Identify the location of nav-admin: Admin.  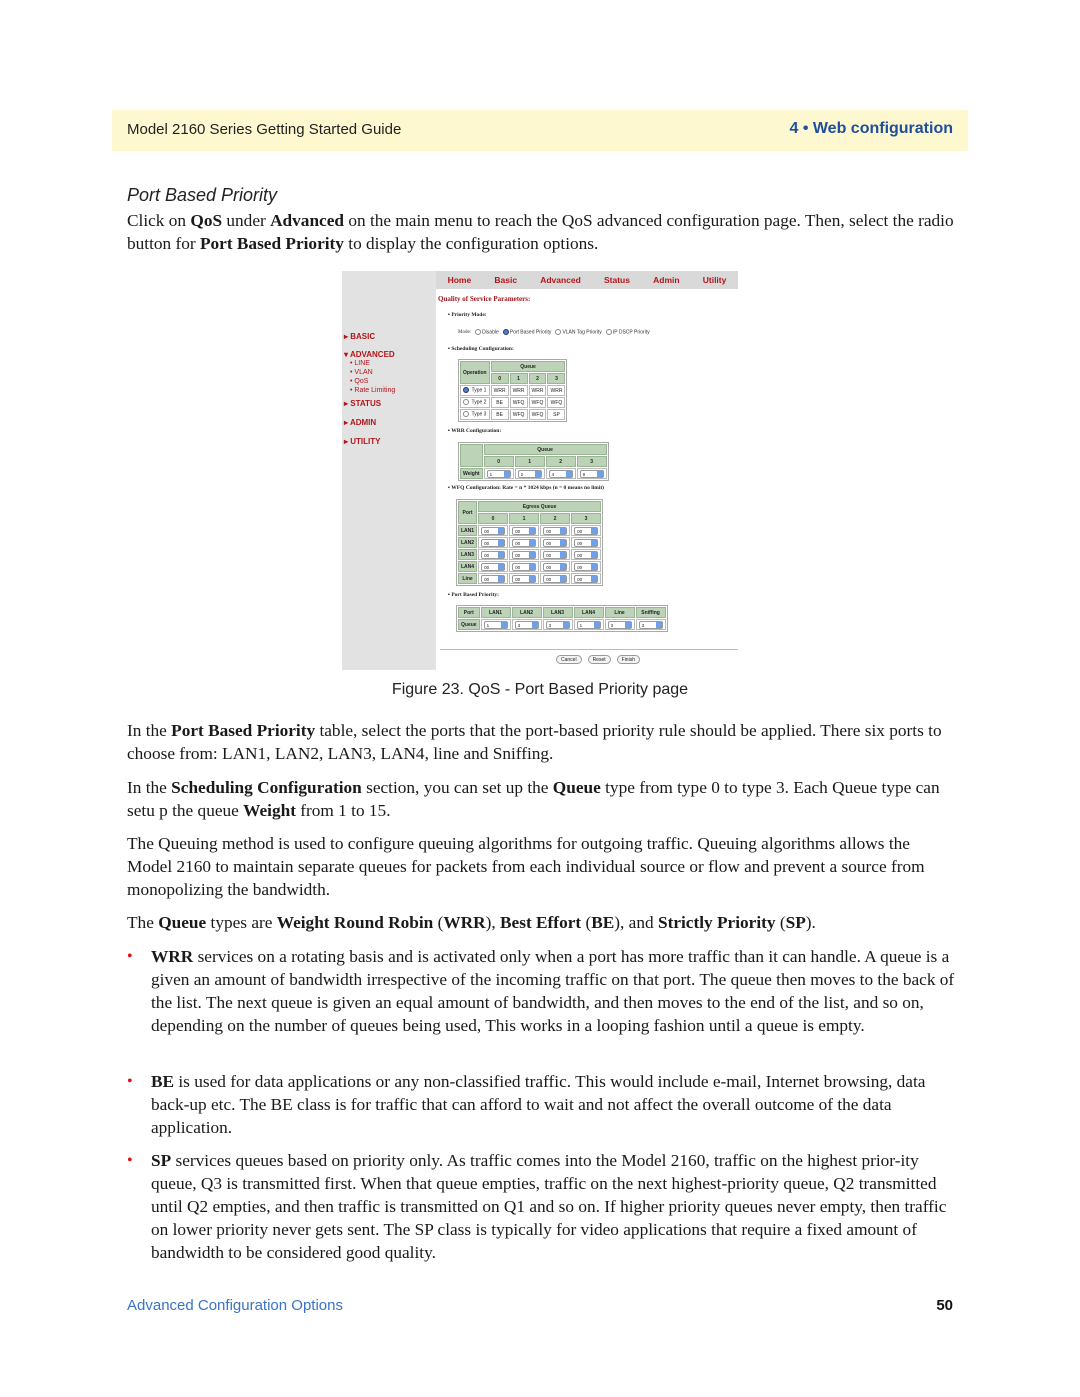
(666, 280).